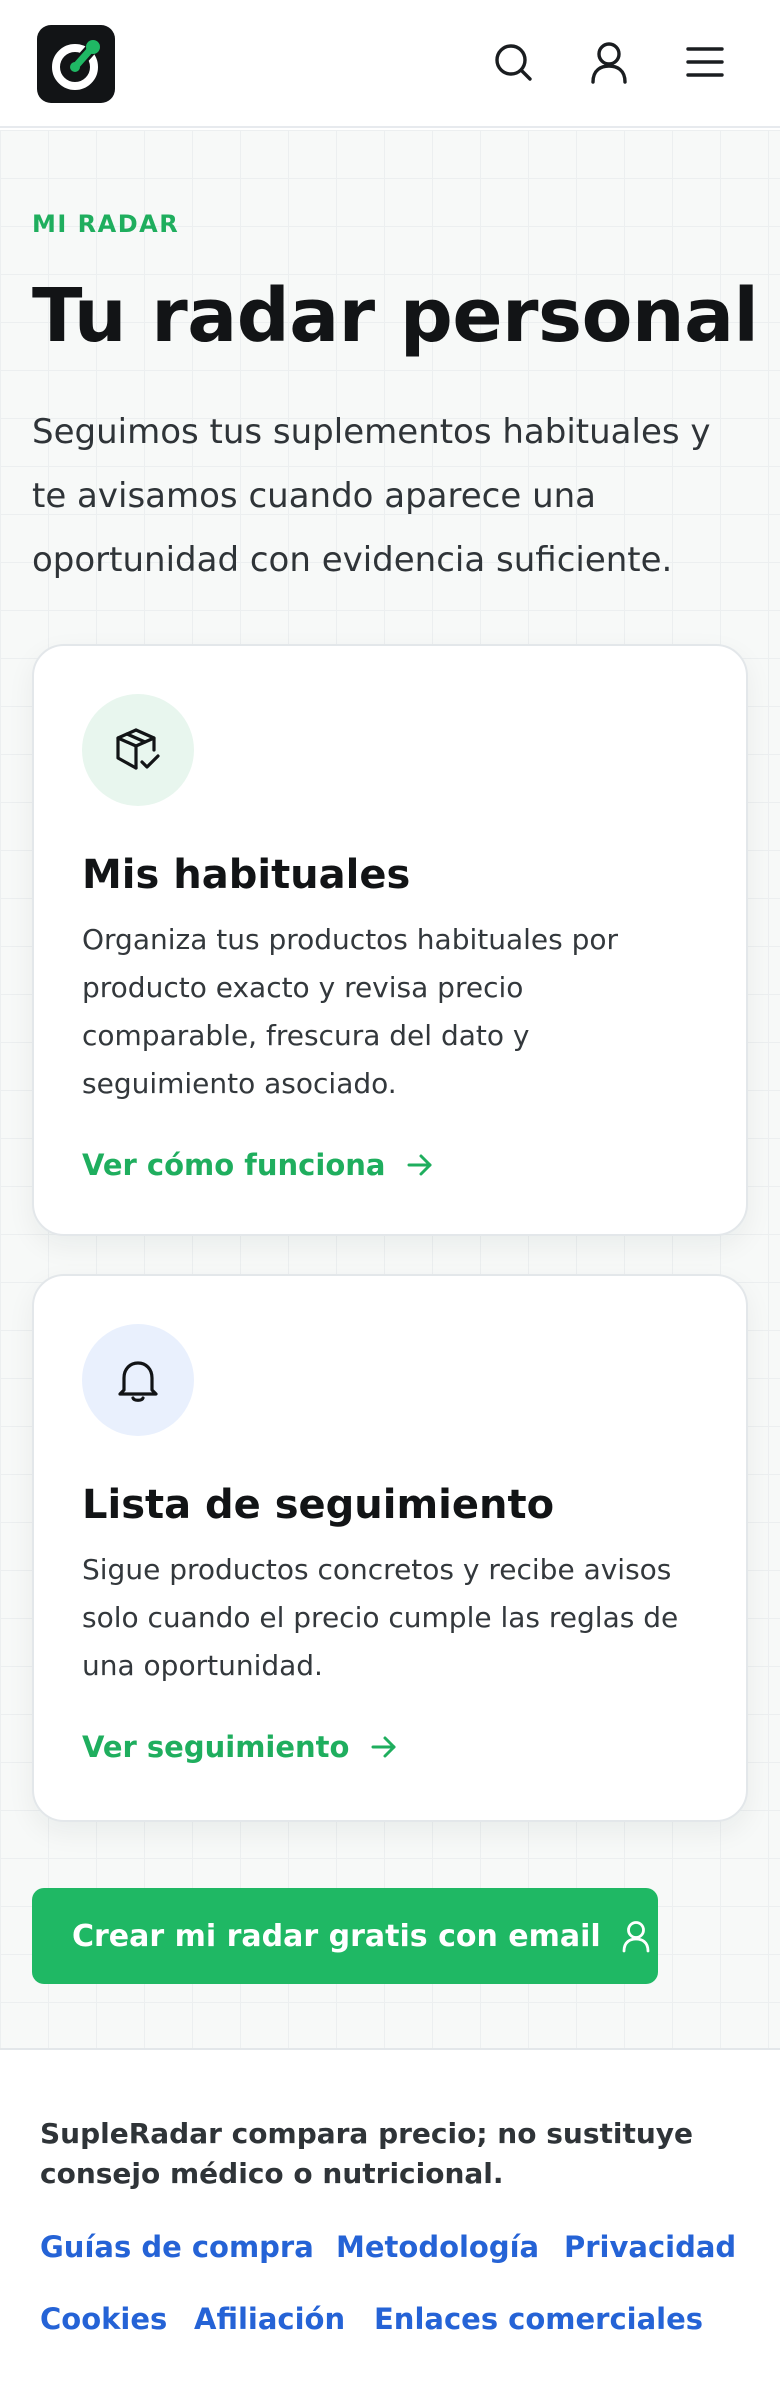 The height and width of the screenshot is (2402, 780). What do you see at coordinates (246, 875) in the screenshot?
I see `card-title: Mis habituales` at bounding box center [246, 875].